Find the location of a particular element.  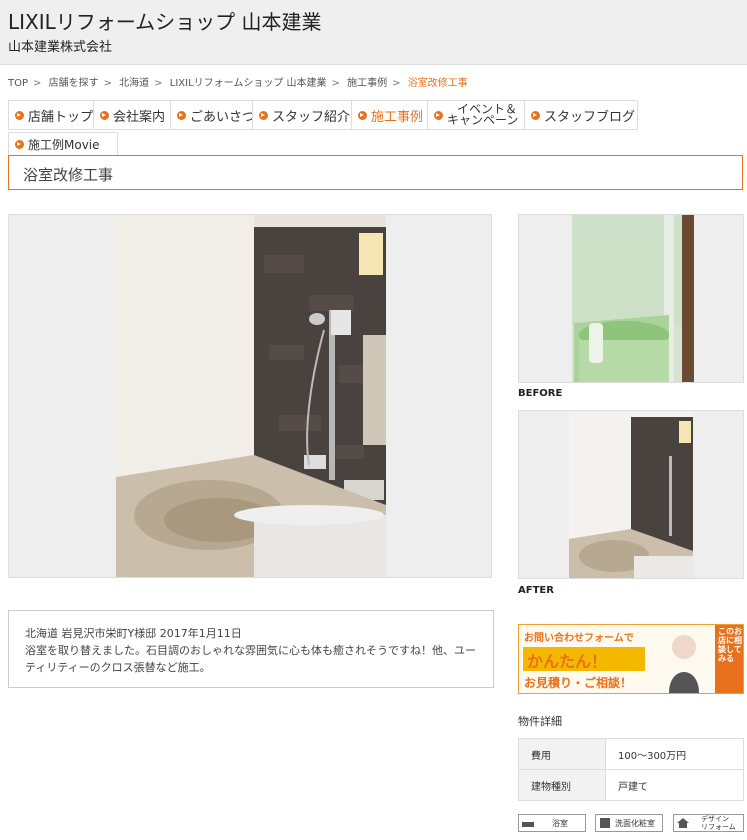

nav-item-movie: 施工例Movie is located at coordinates (63, 144).